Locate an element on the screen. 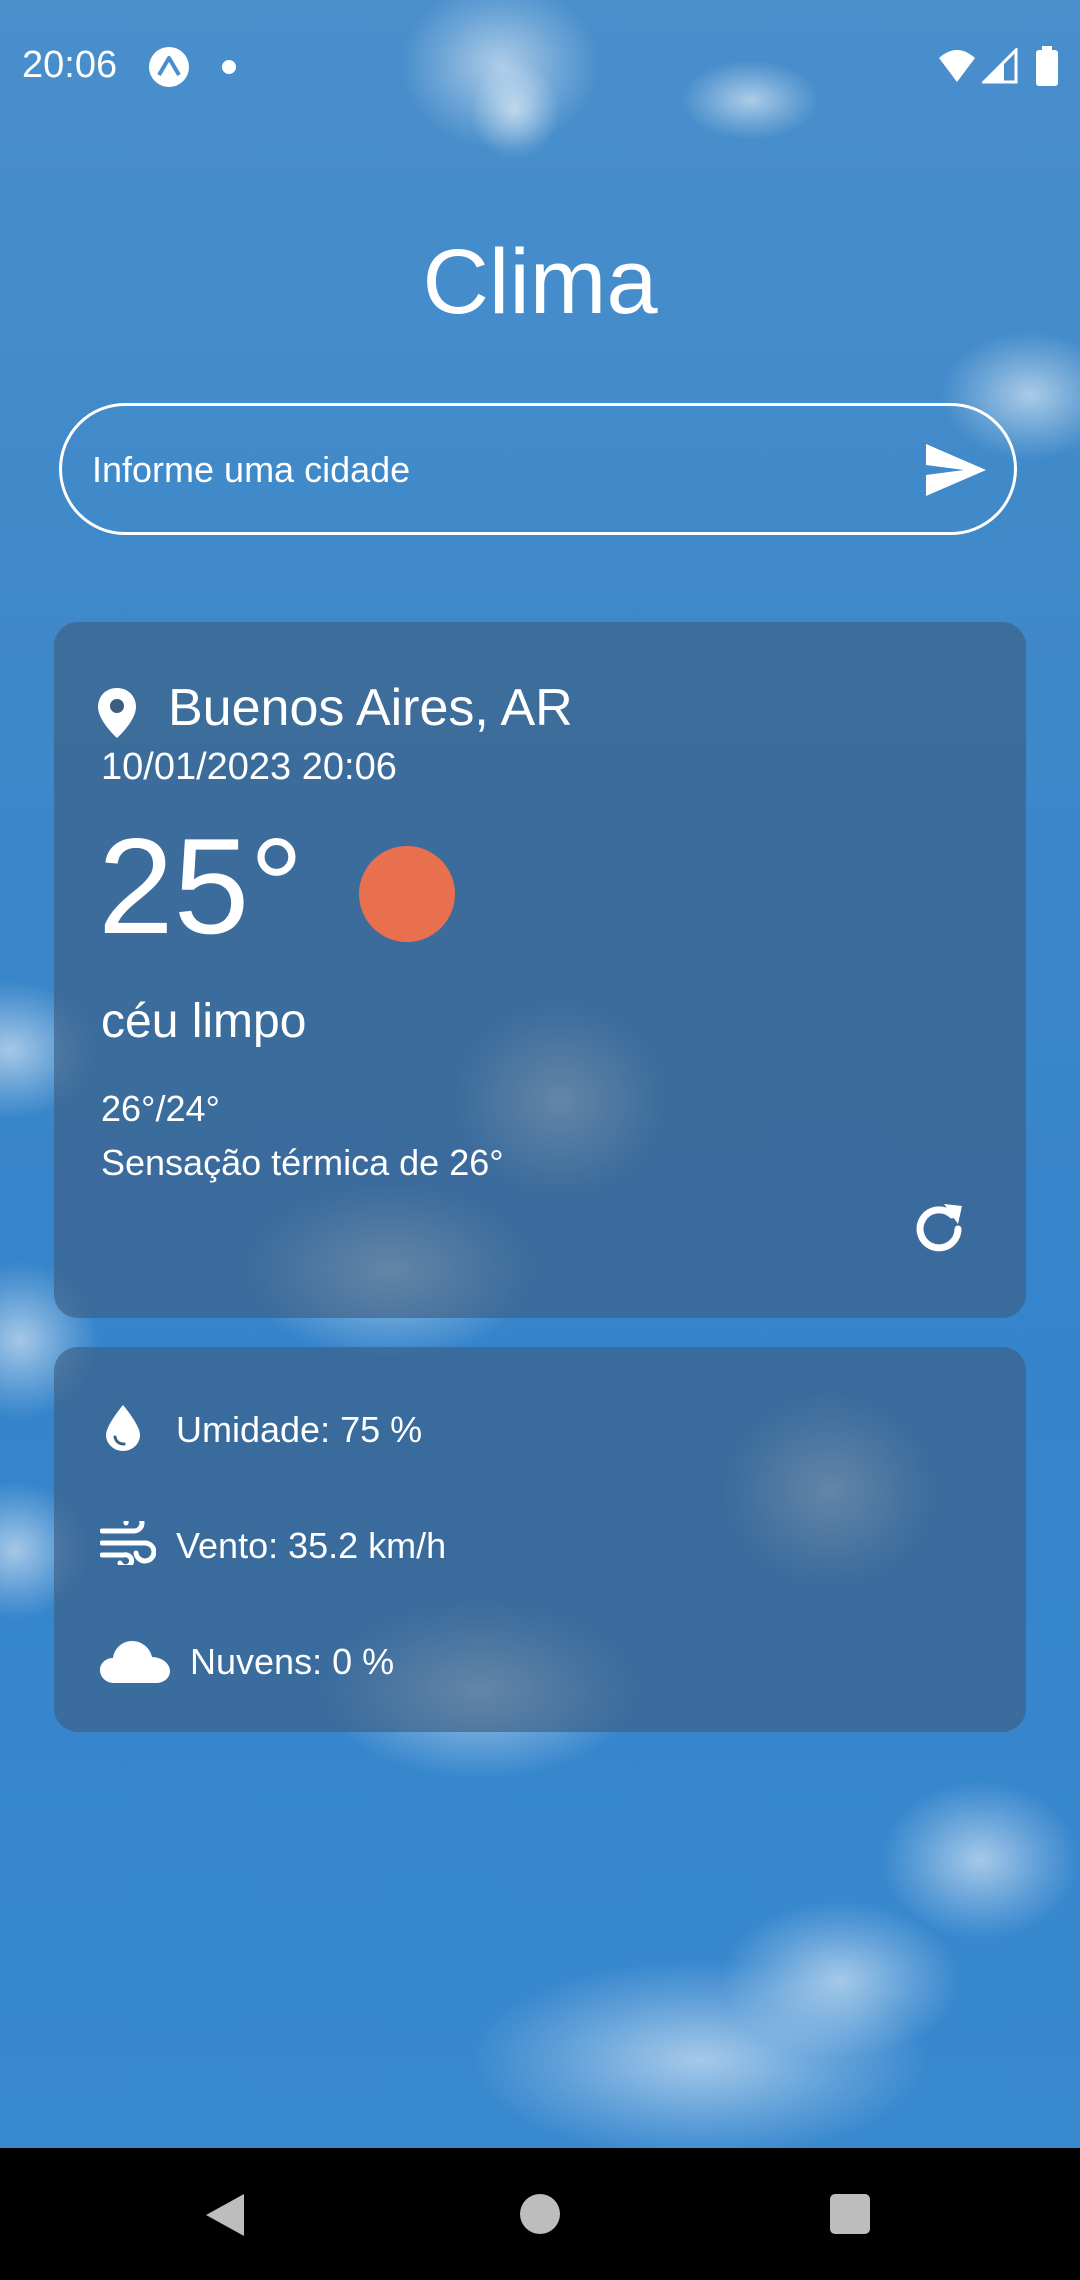 This screenshot has width=1080, height=2280. droplet-icon is located at coordinates (123, 1428).